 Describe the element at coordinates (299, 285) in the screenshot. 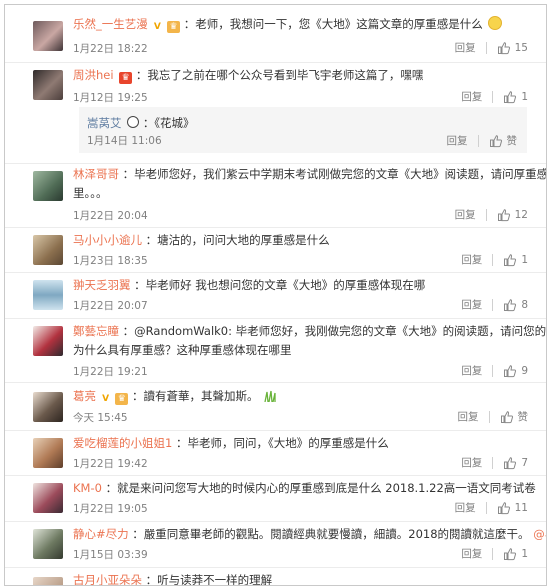

I see `comment-text-line: 翀天乏羽翼 ：毕老师好 我也想问您的文章《大地》的厚重感体现在哪` at that location.